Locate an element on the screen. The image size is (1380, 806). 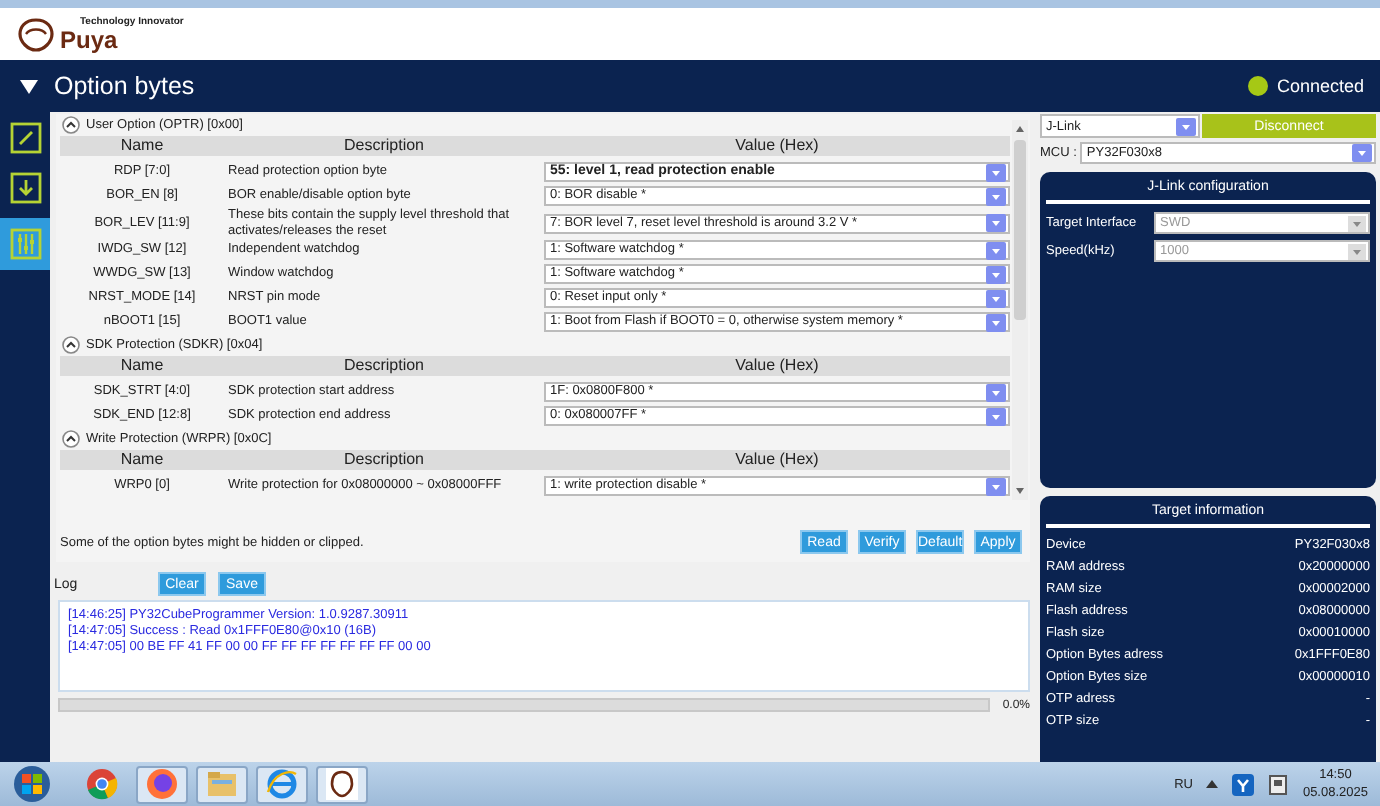
globe-icon is located at coordinates (162, 784).